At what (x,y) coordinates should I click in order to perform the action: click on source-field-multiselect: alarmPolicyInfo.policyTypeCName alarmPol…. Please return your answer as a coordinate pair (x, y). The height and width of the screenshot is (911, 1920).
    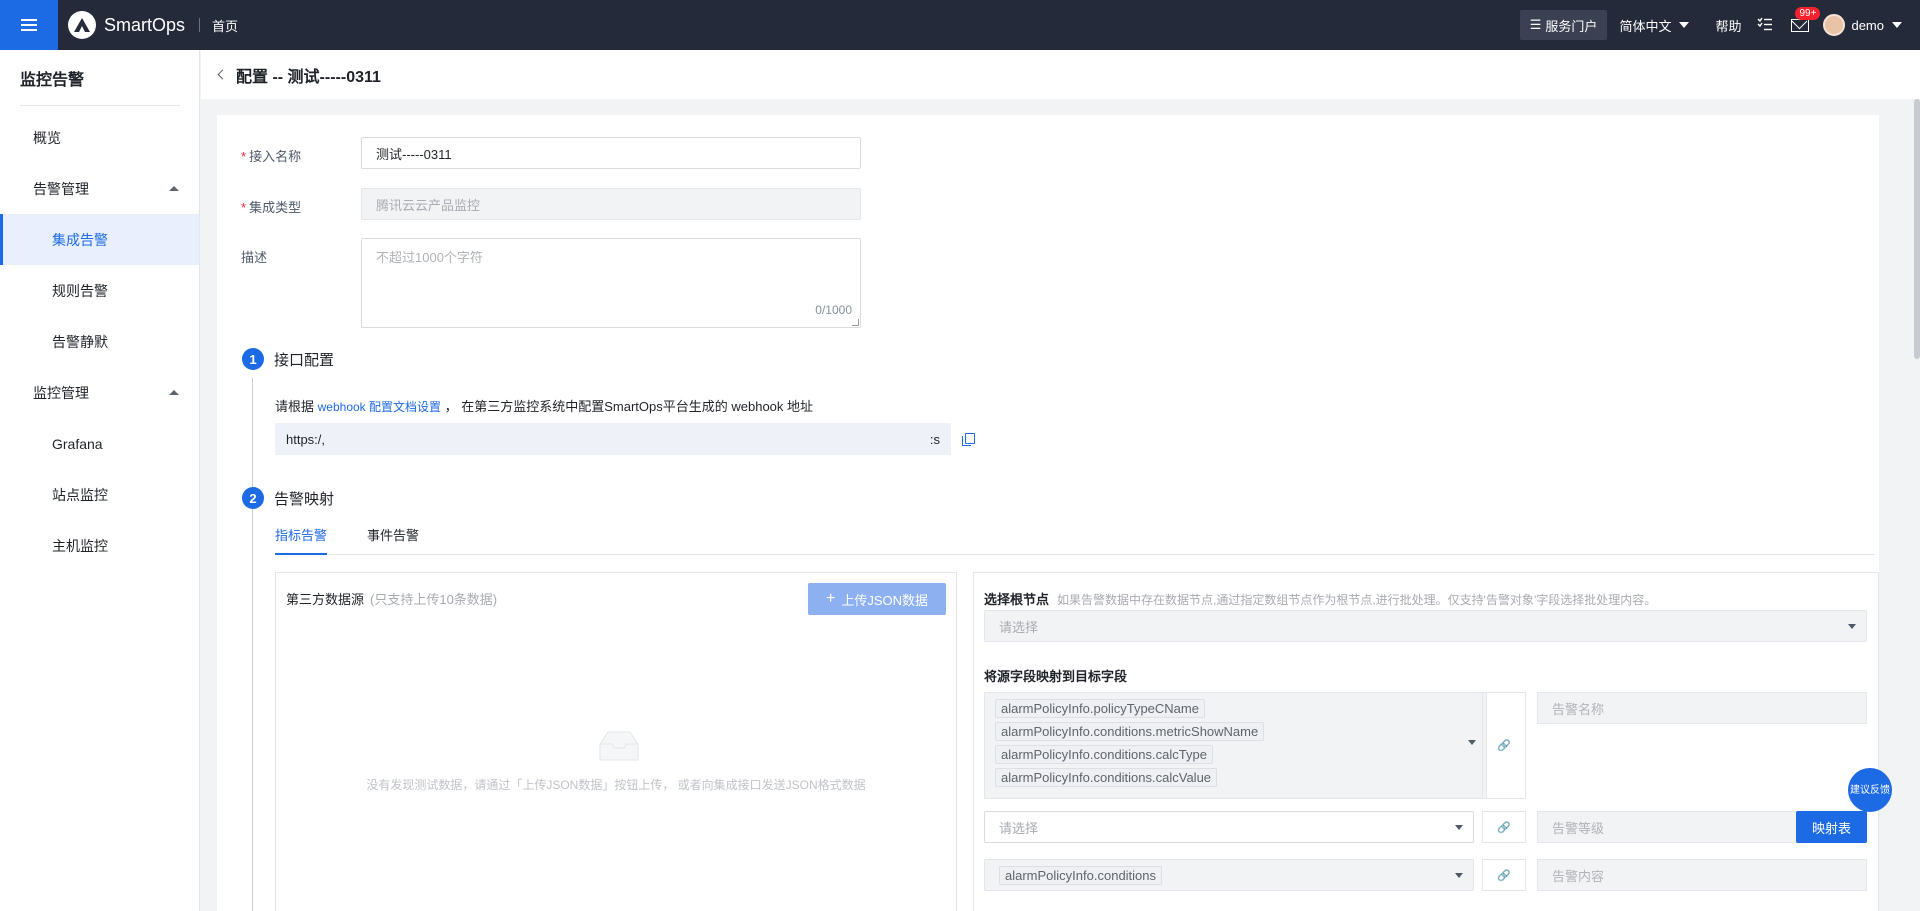
    Looking at the image, I should click on (1235, 745).